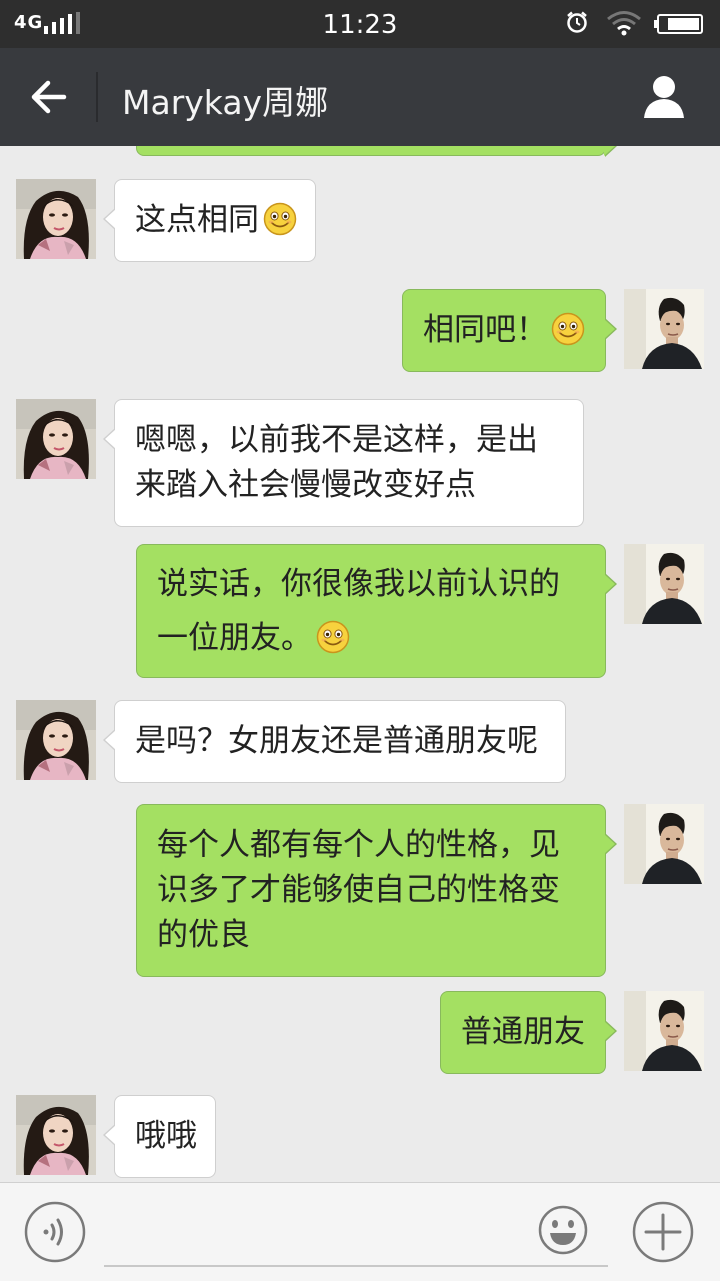  Describe the element at coordinates (234, 638) in the screenshot. I see `message-line: 一位朋友。` at that location.